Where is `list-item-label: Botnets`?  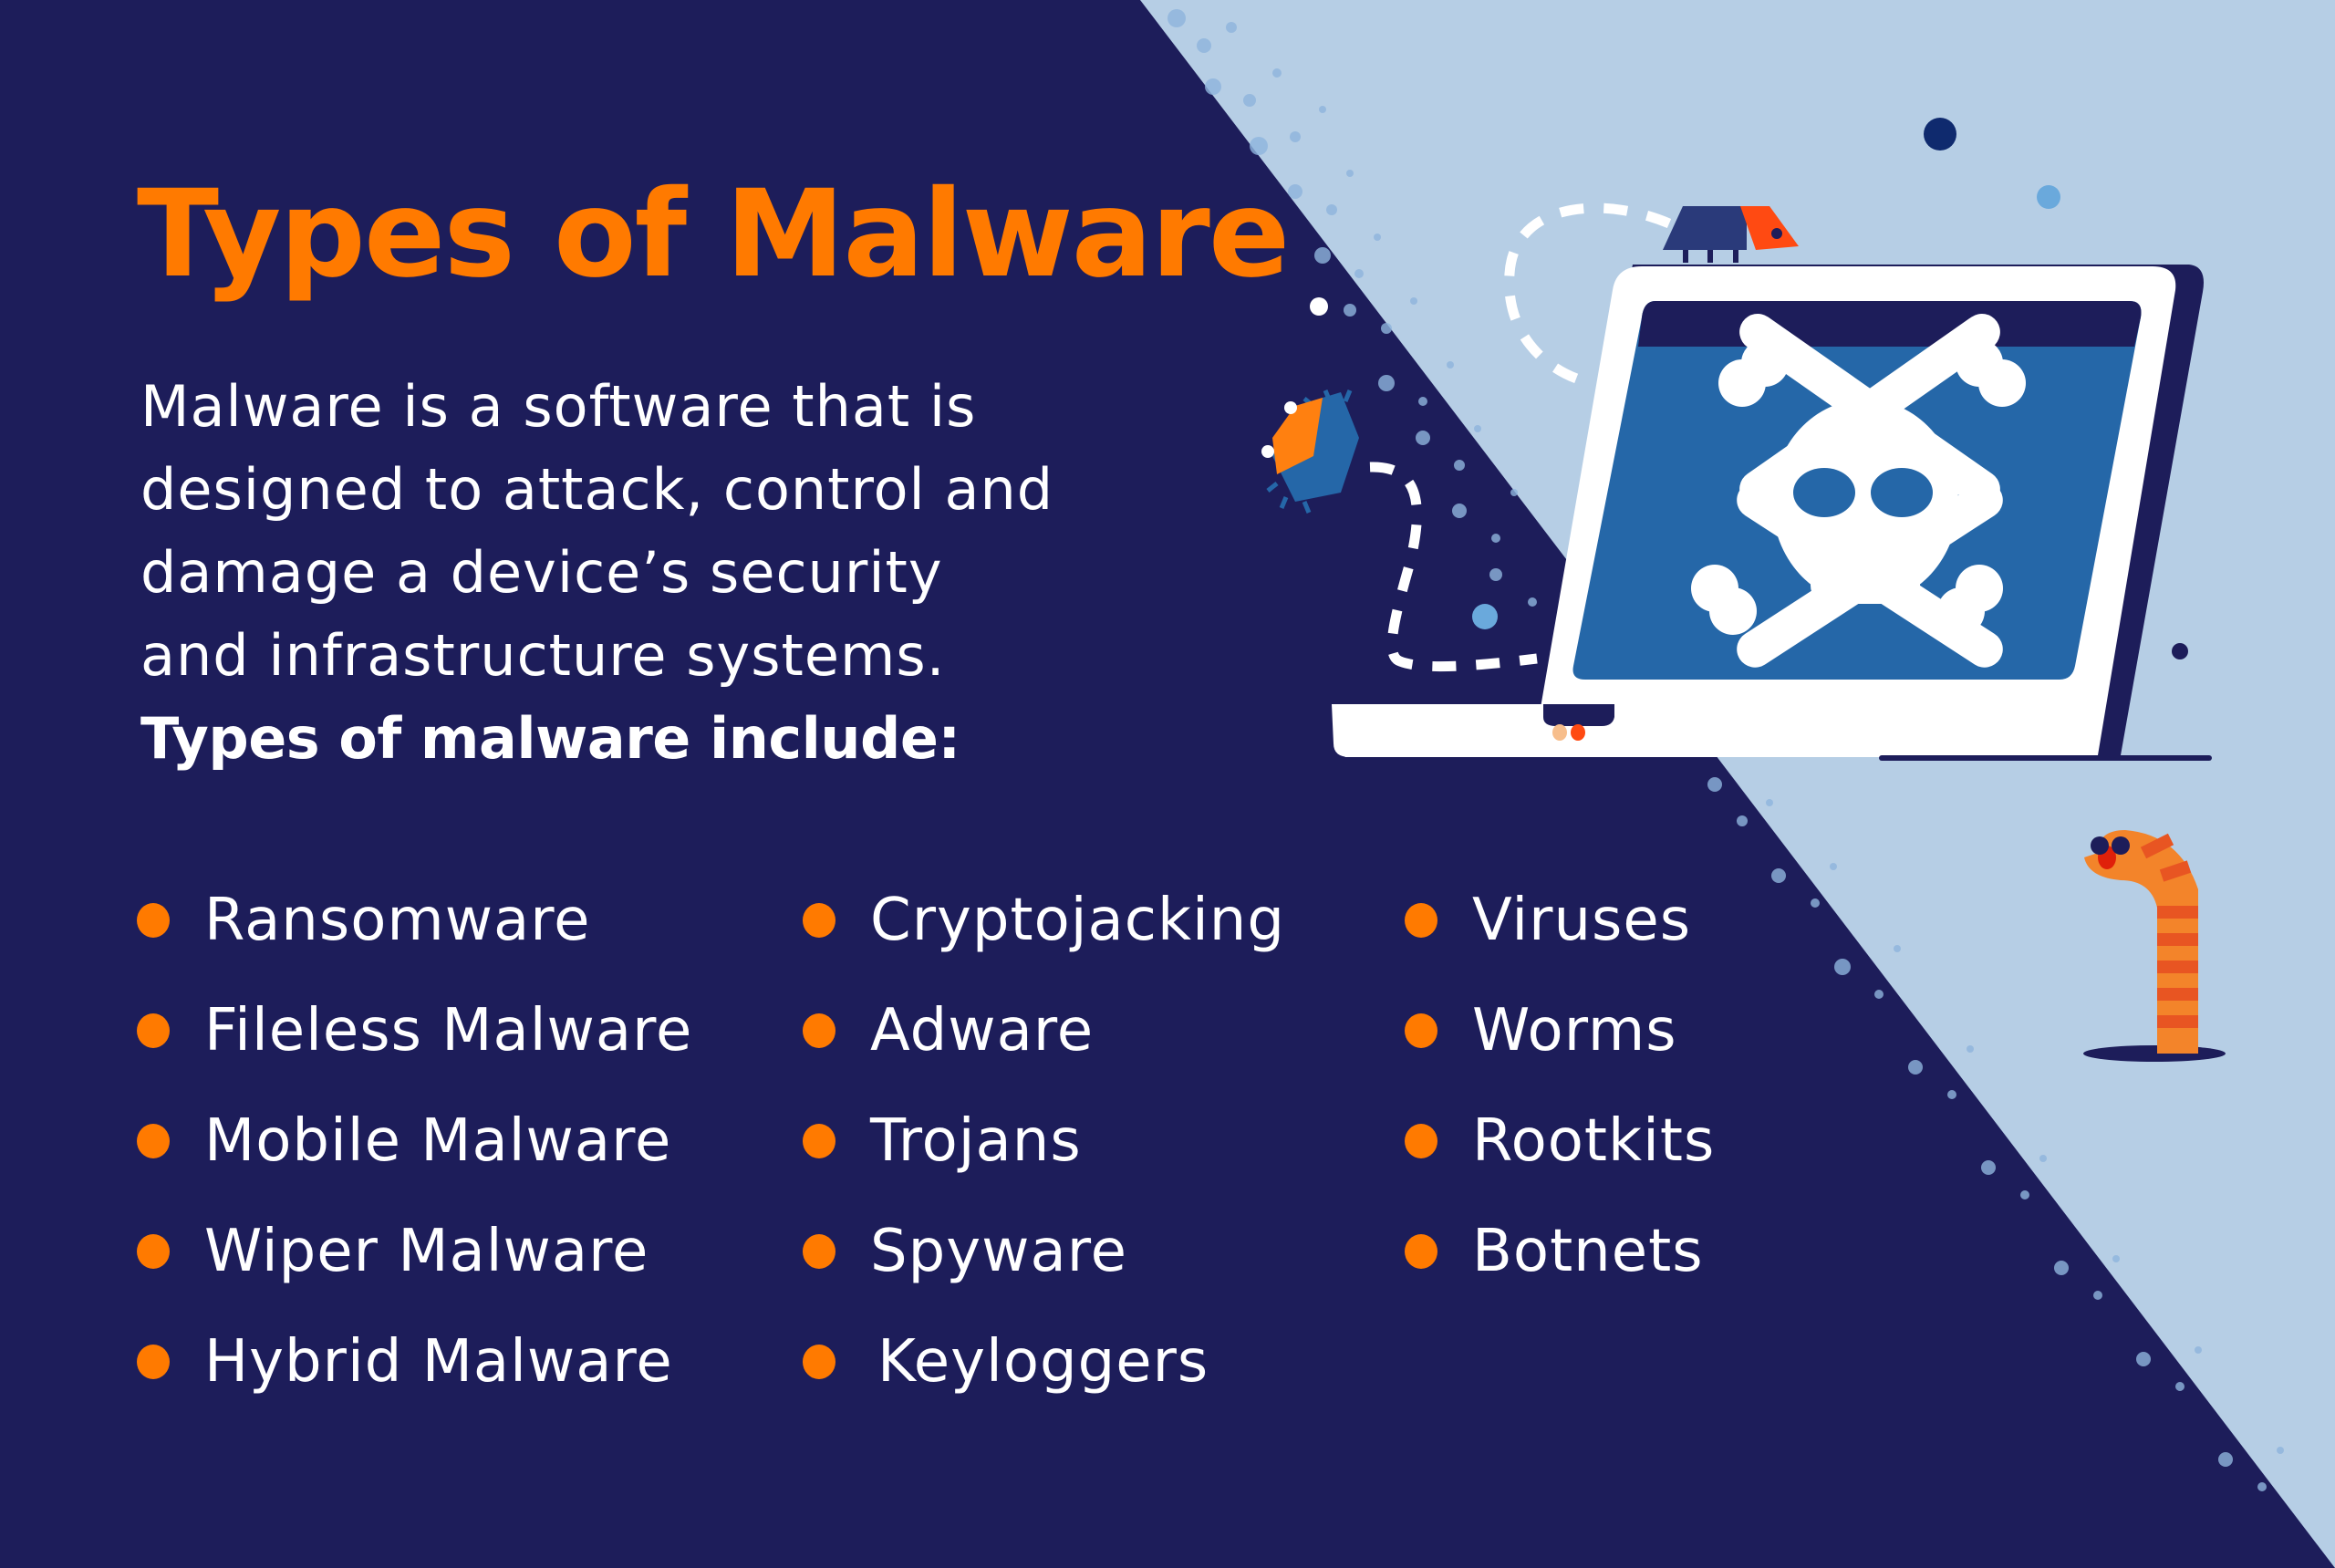
list-item-label: Botnets is located at coordinates (1588, 1251).